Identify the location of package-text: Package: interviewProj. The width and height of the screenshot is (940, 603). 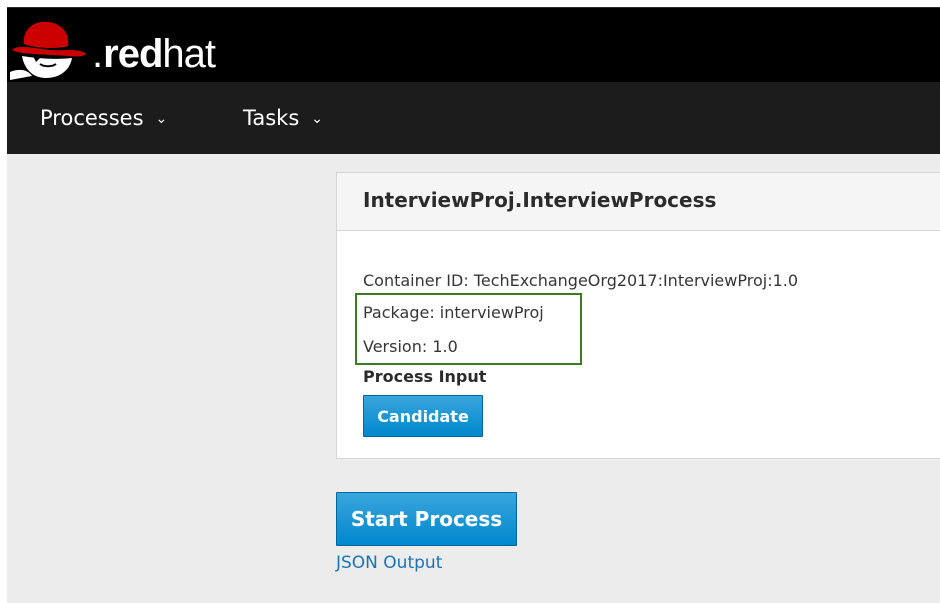
(453, 312).